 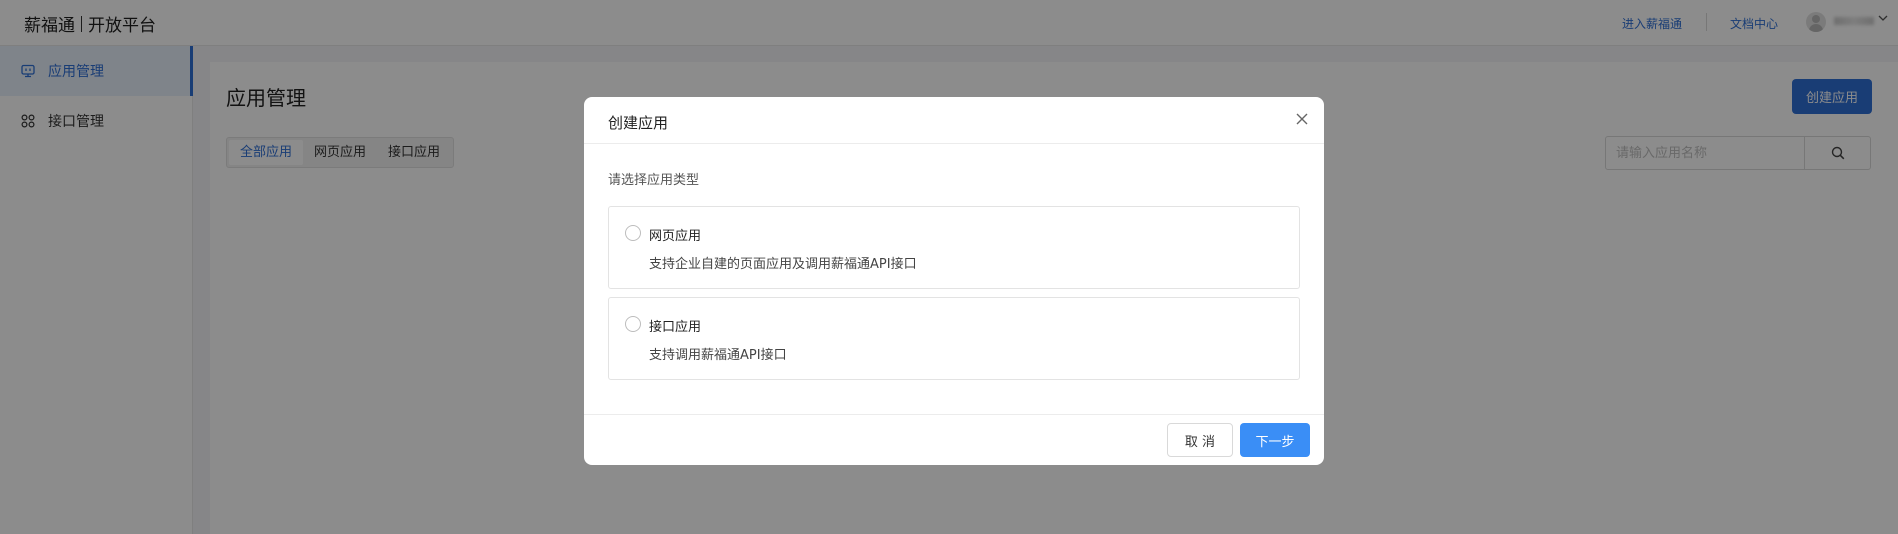 I want to click on radio-api-app, so click(x=633, y=324).